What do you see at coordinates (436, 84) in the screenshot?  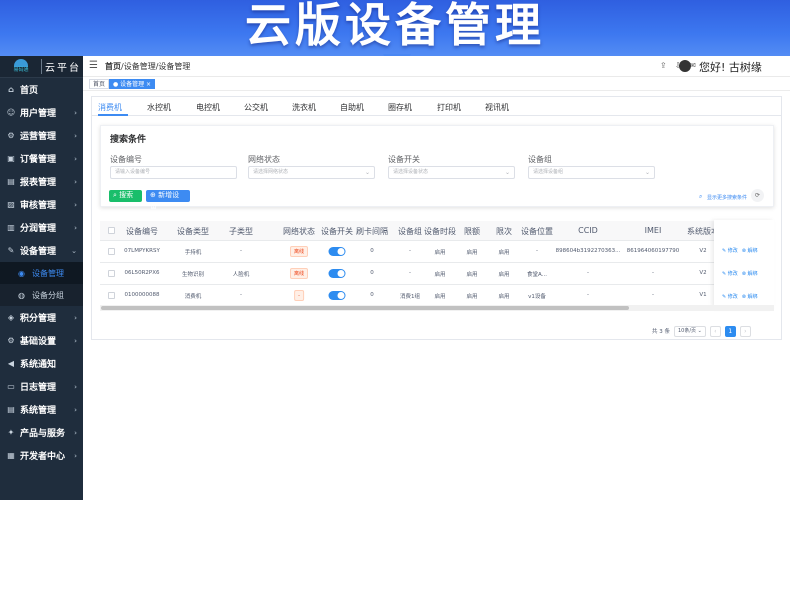 I see `tags-bar: 首页 ● 设备管理 ×` at bounding box center [436, 84].